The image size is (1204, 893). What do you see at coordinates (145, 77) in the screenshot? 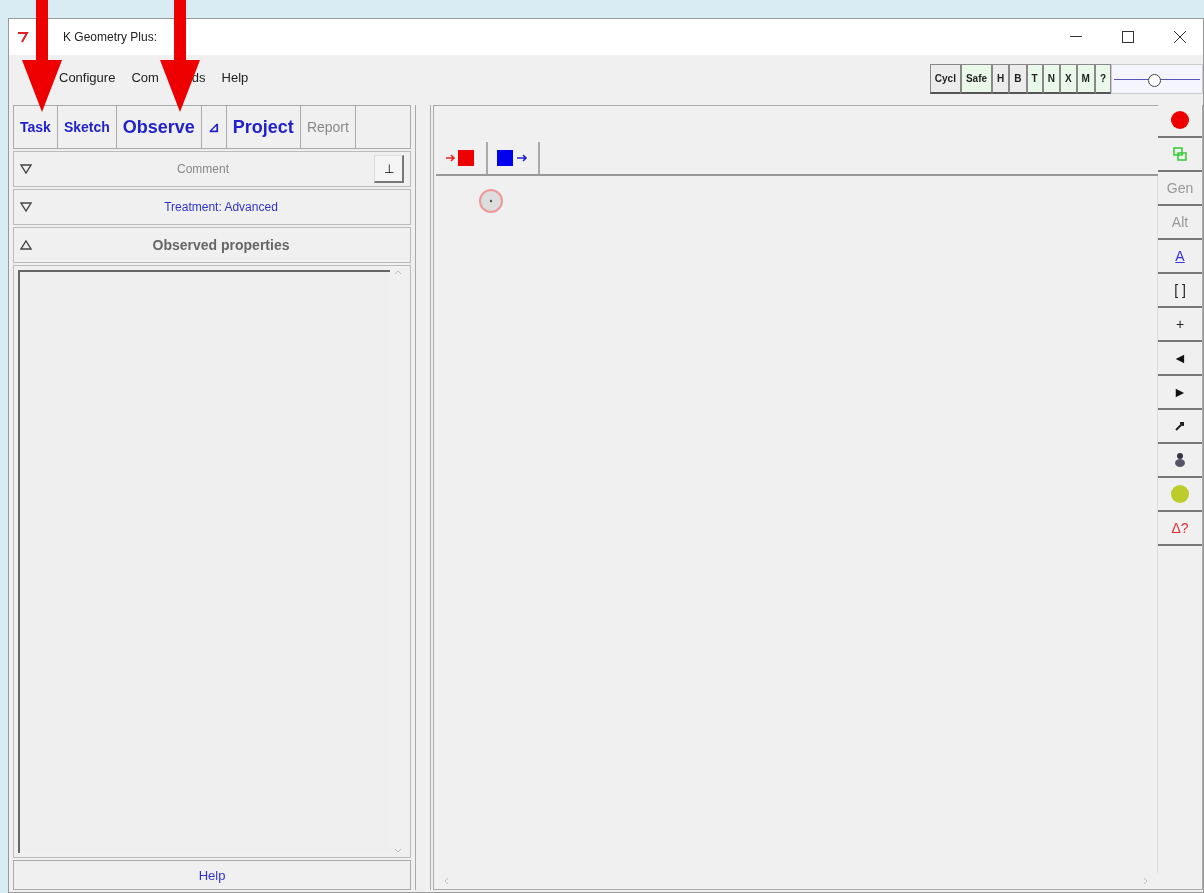
I see `menu-item: Com` at bounding box center [145, 77].